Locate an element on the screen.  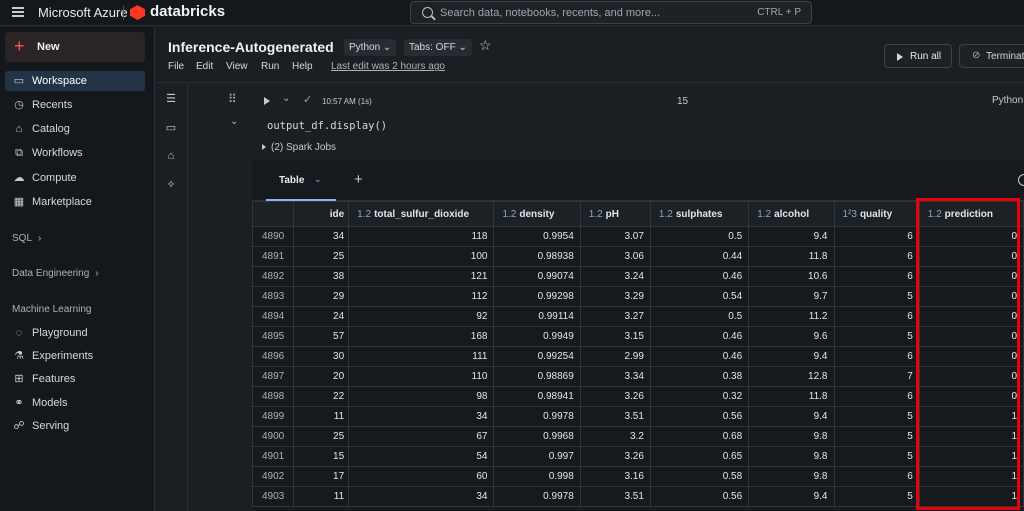
notebook-title: Inference-Autogenerated is located at coordinates (251, 47).